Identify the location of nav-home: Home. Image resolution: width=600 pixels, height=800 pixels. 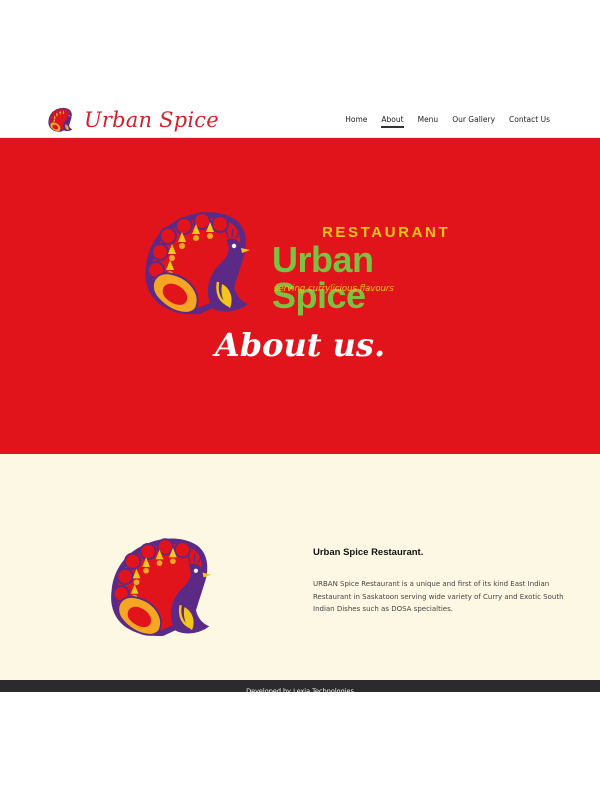
(356, 119).